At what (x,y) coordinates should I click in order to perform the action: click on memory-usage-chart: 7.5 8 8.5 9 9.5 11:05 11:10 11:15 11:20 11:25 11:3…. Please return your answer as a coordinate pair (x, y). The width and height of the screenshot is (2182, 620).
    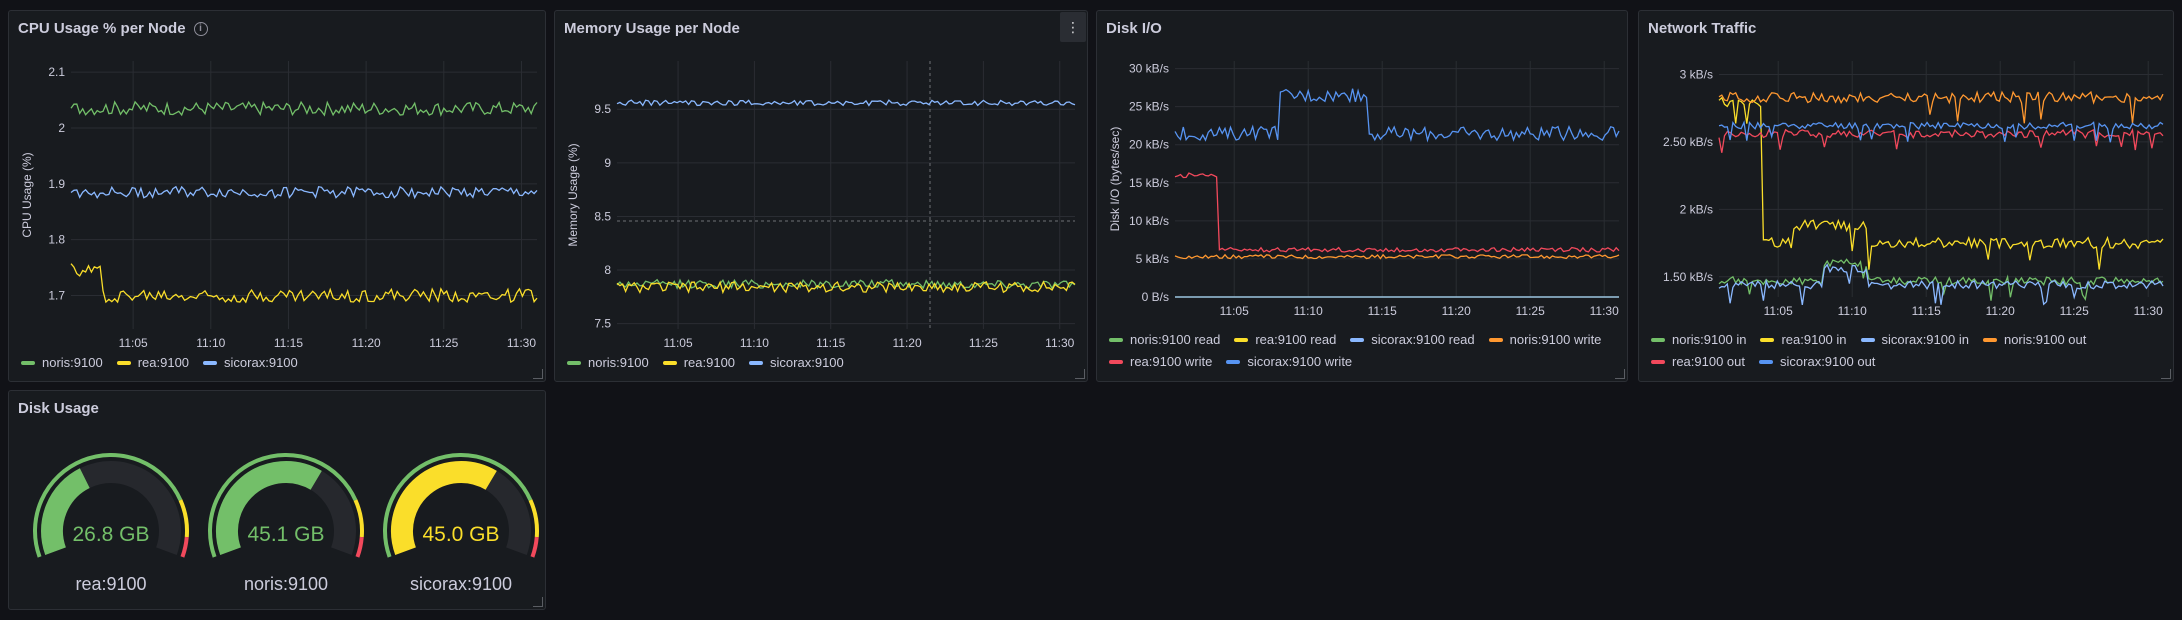
    Looking at the image, I should click on (821, 196).